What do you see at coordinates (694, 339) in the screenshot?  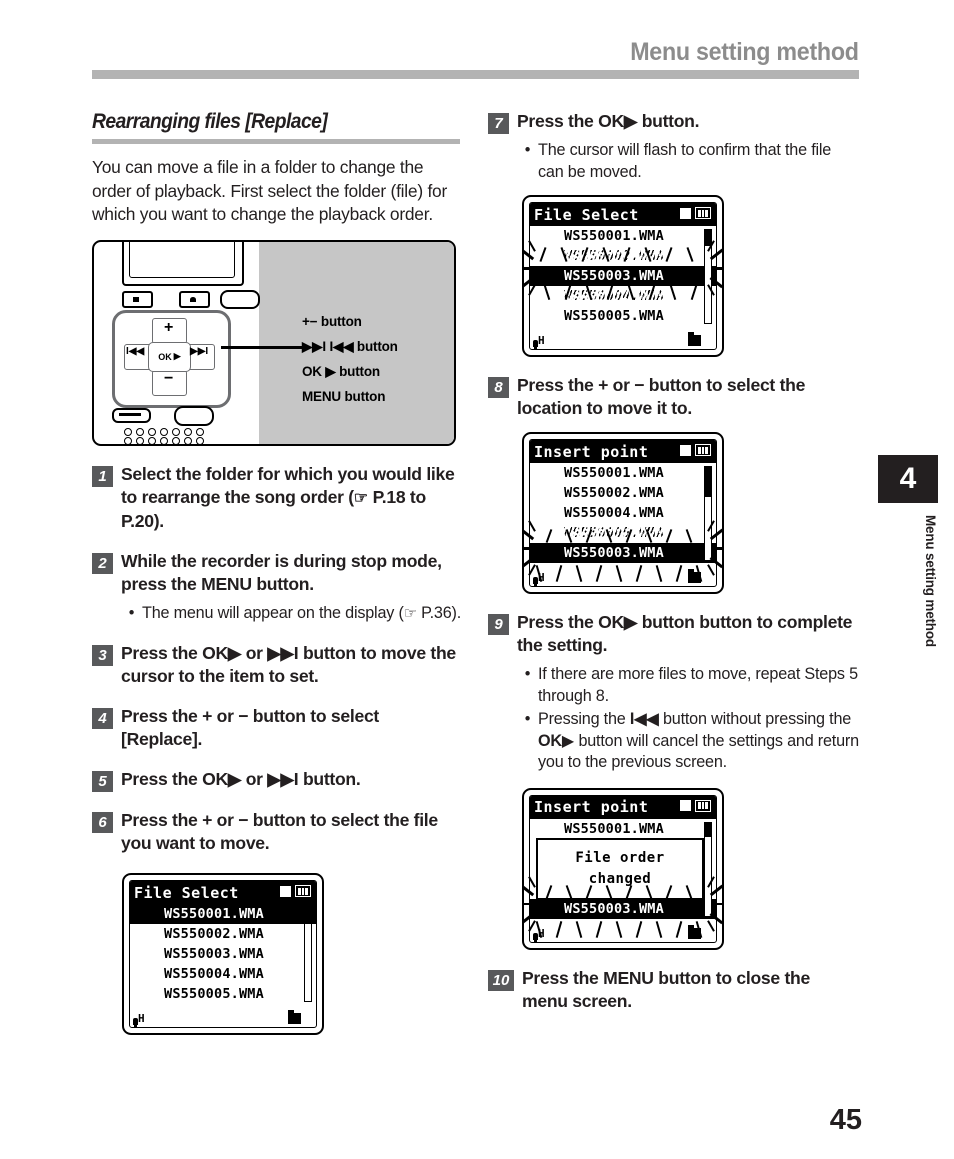 I see `folder-icon` at bounding box center [694, 339].